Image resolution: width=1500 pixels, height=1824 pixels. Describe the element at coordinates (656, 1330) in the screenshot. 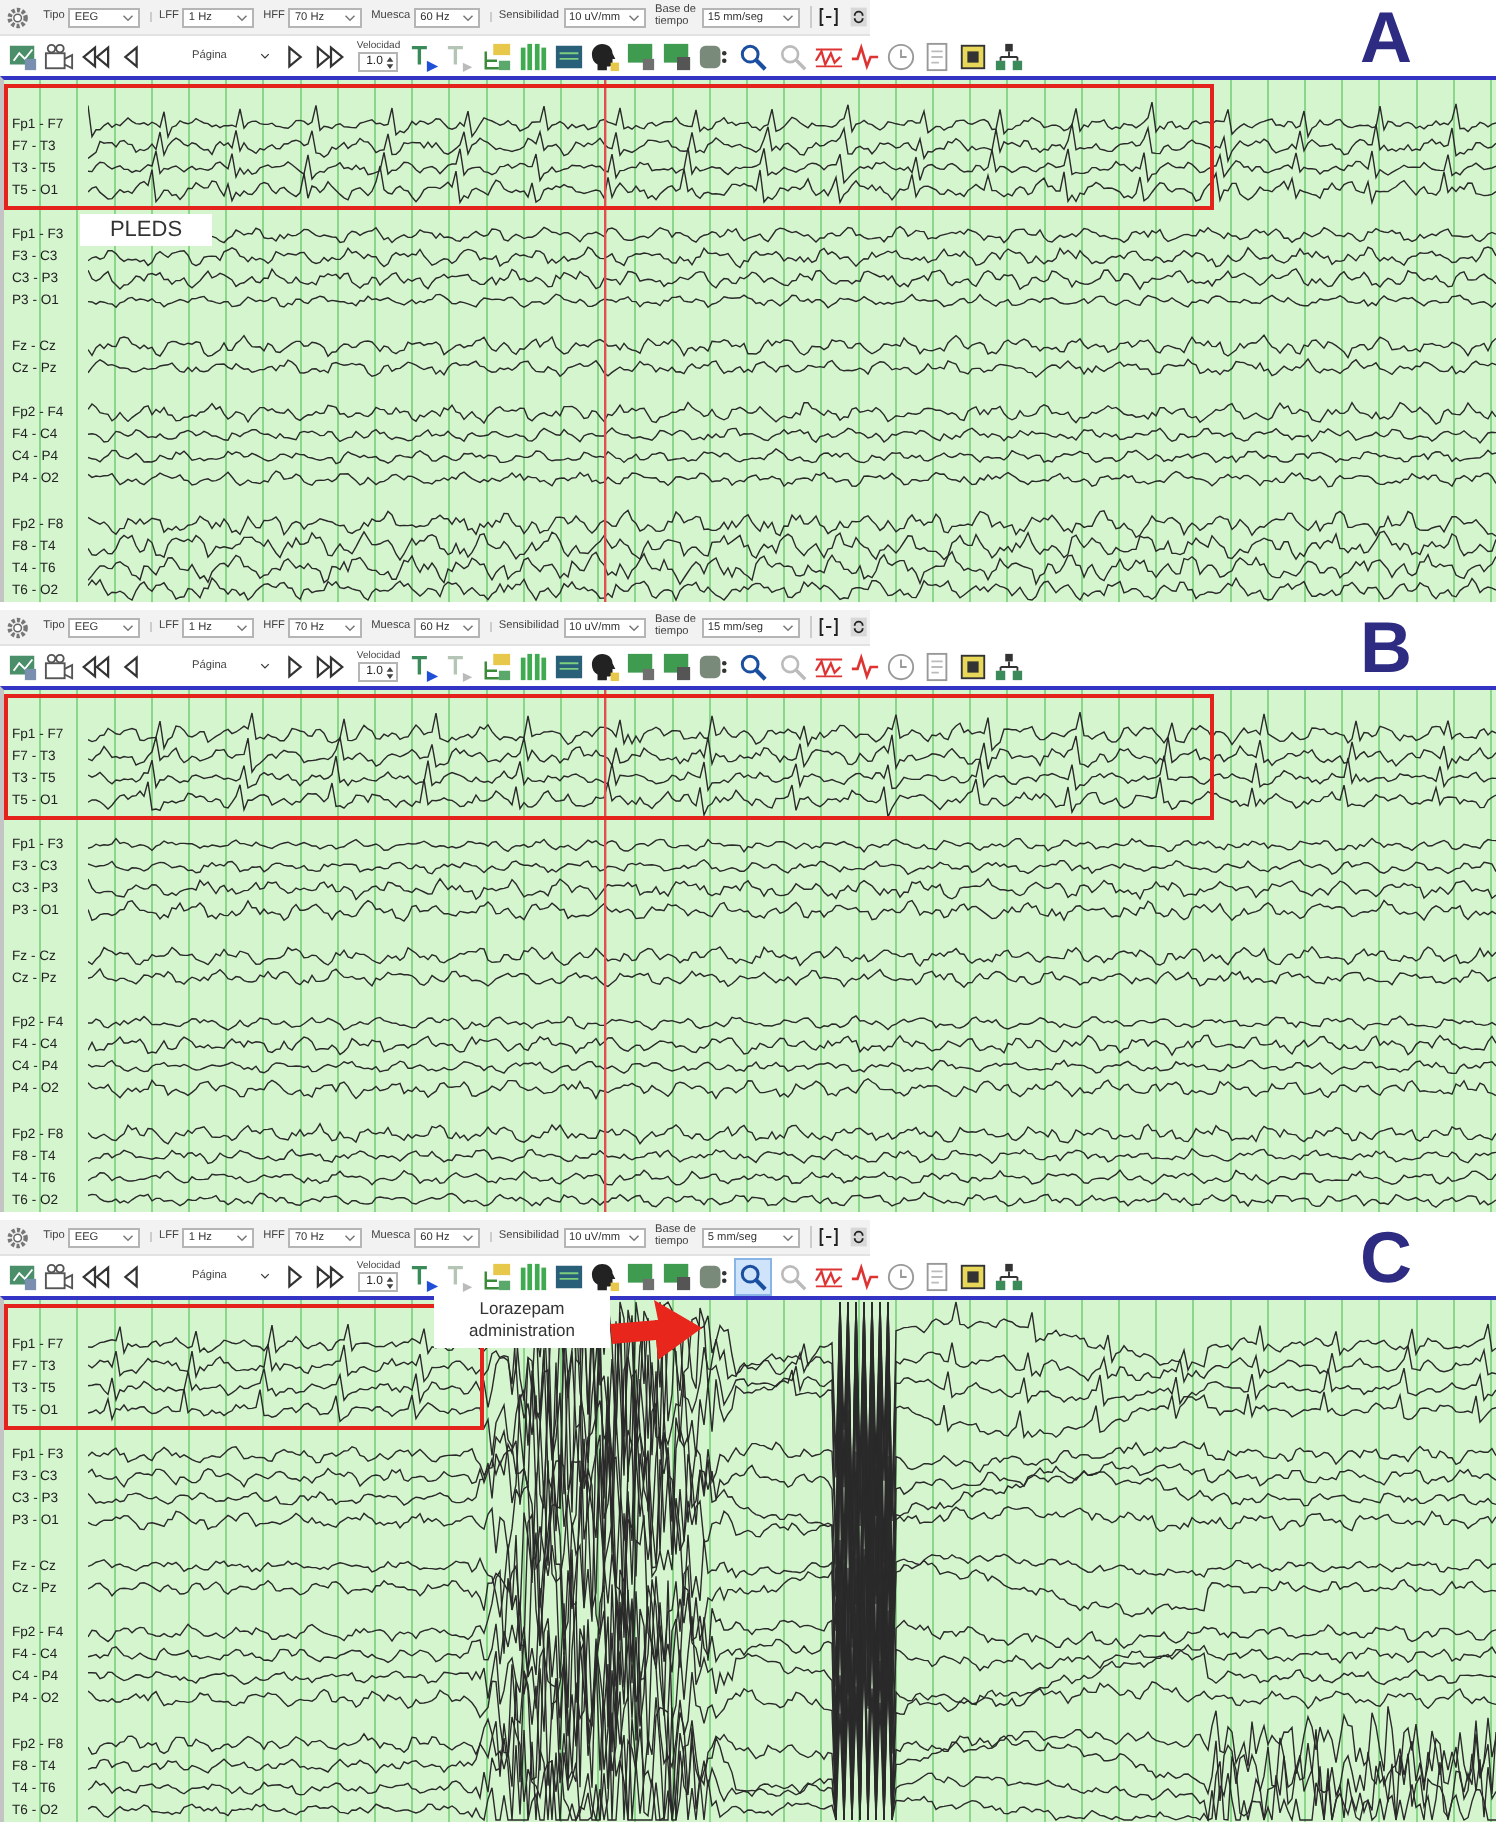

I see `annotation-arrow` at that location.